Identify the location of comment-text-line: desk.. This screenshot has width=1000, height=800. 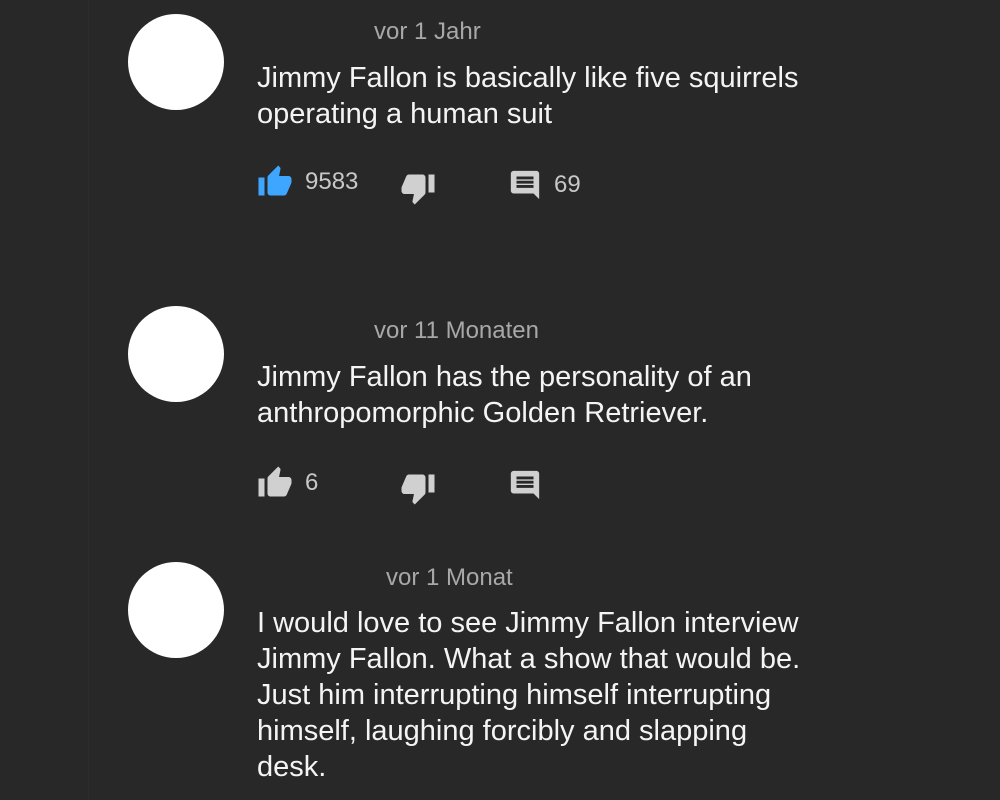
(292, 767).